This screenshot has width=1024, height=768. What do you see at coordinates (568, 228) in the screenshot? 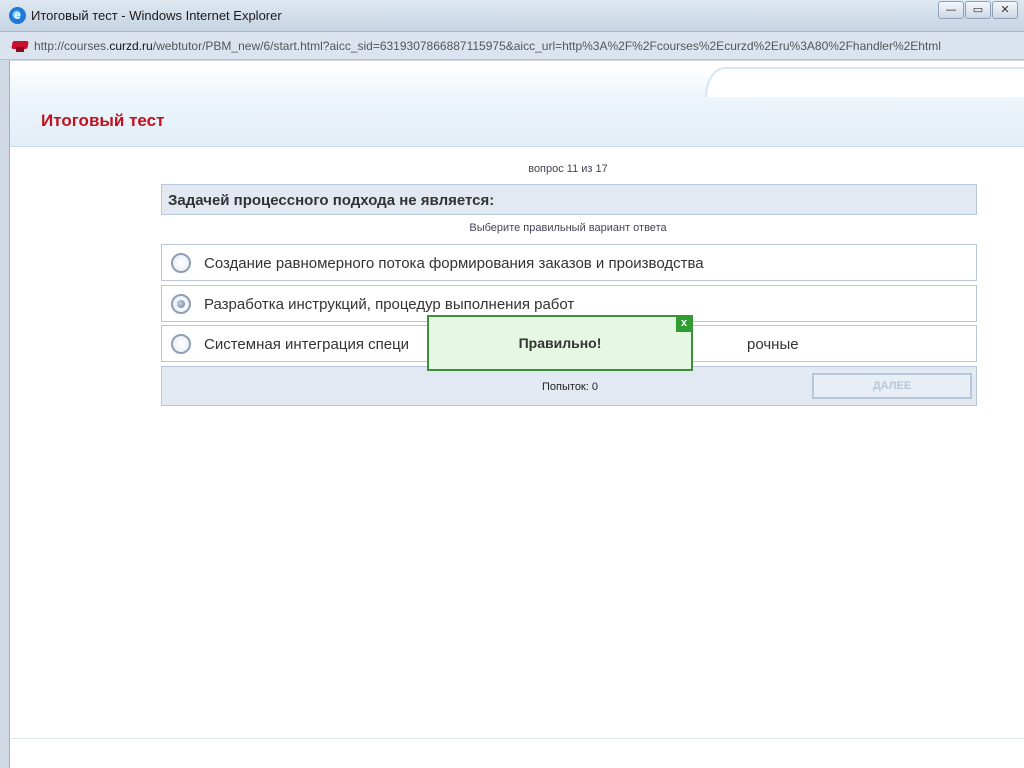
I see `answer-instruction: Выберите правильный вариант ответа` at bounding box center [568, 228].